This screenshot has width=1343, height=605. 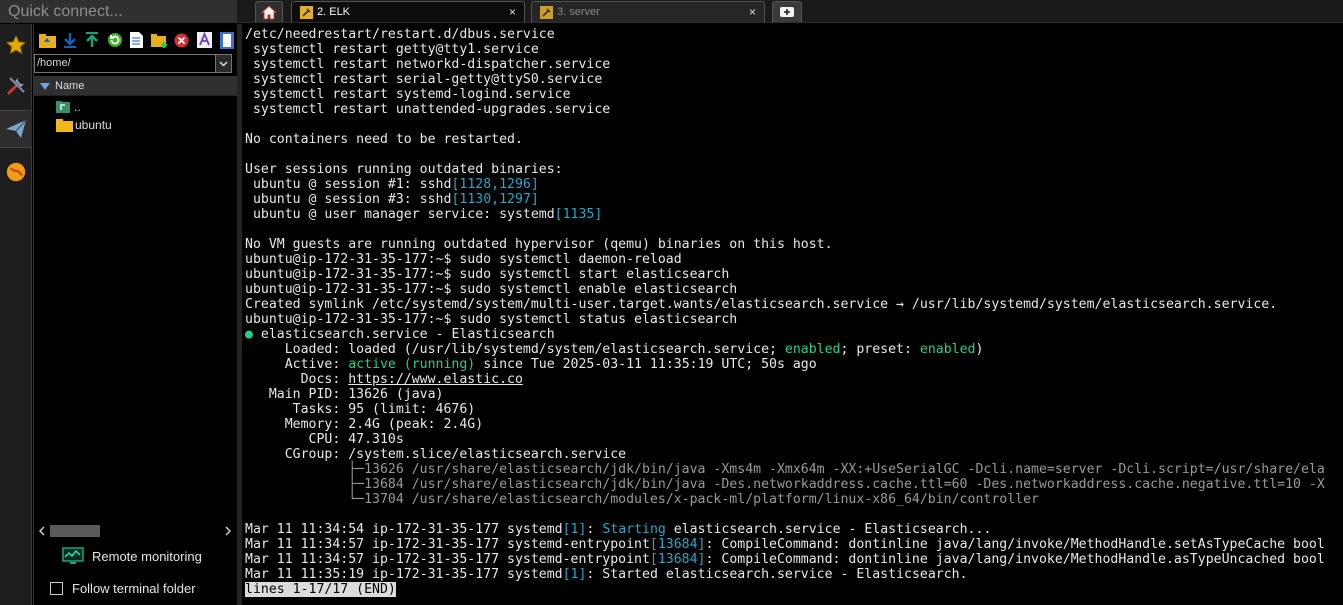 What do you see at coordinates (73, 555) in the screenshot?
I see `monitor-chart-icon` at bounding box center [73, 555].